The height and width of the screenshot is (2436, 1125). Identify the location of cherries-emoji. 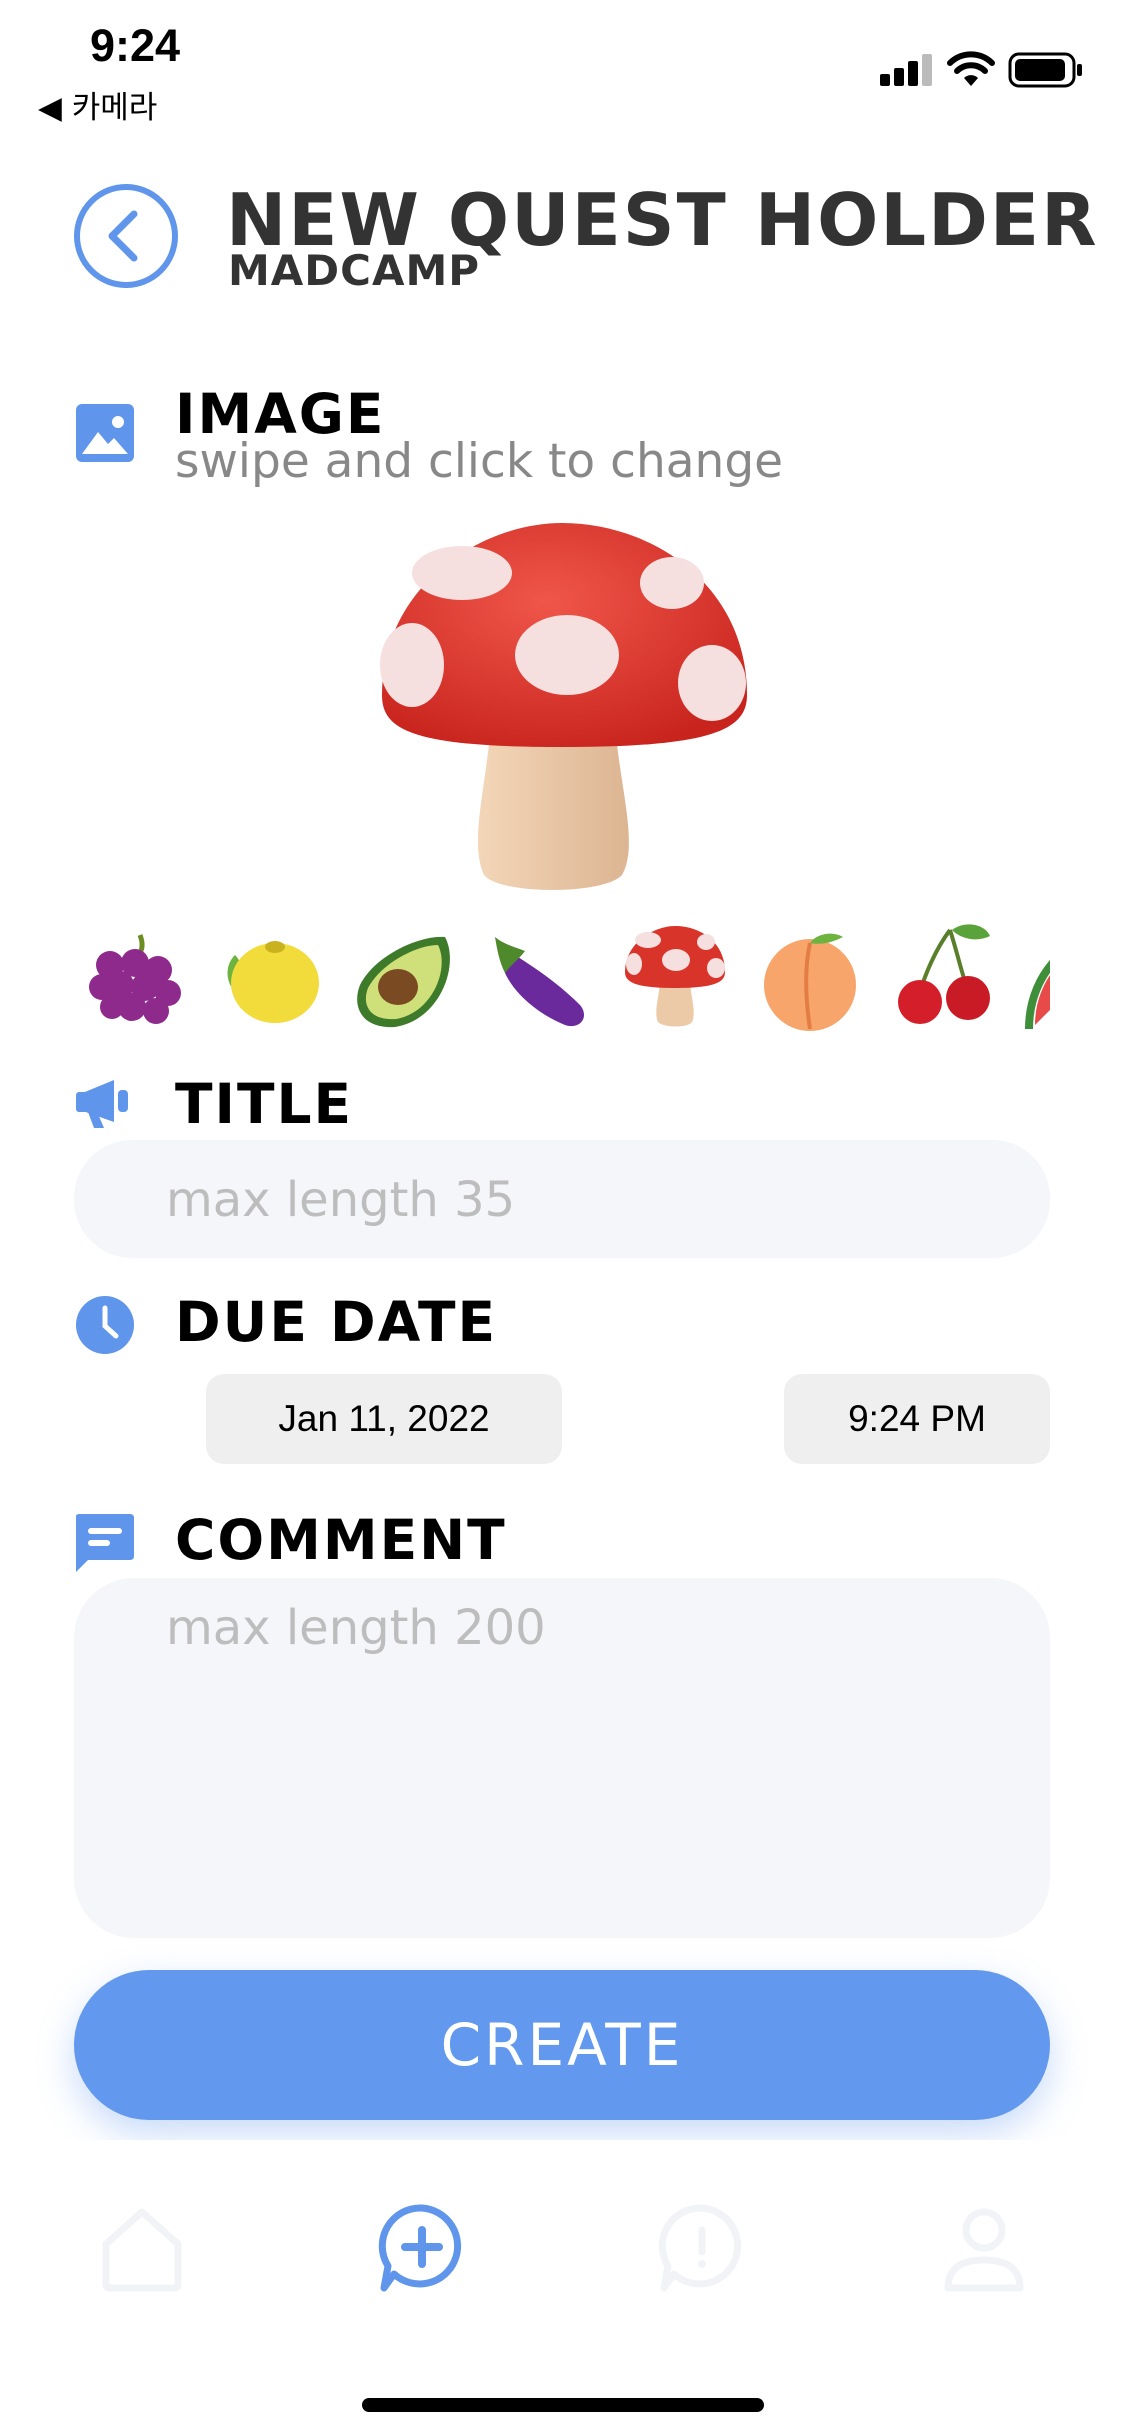
(945, 975).